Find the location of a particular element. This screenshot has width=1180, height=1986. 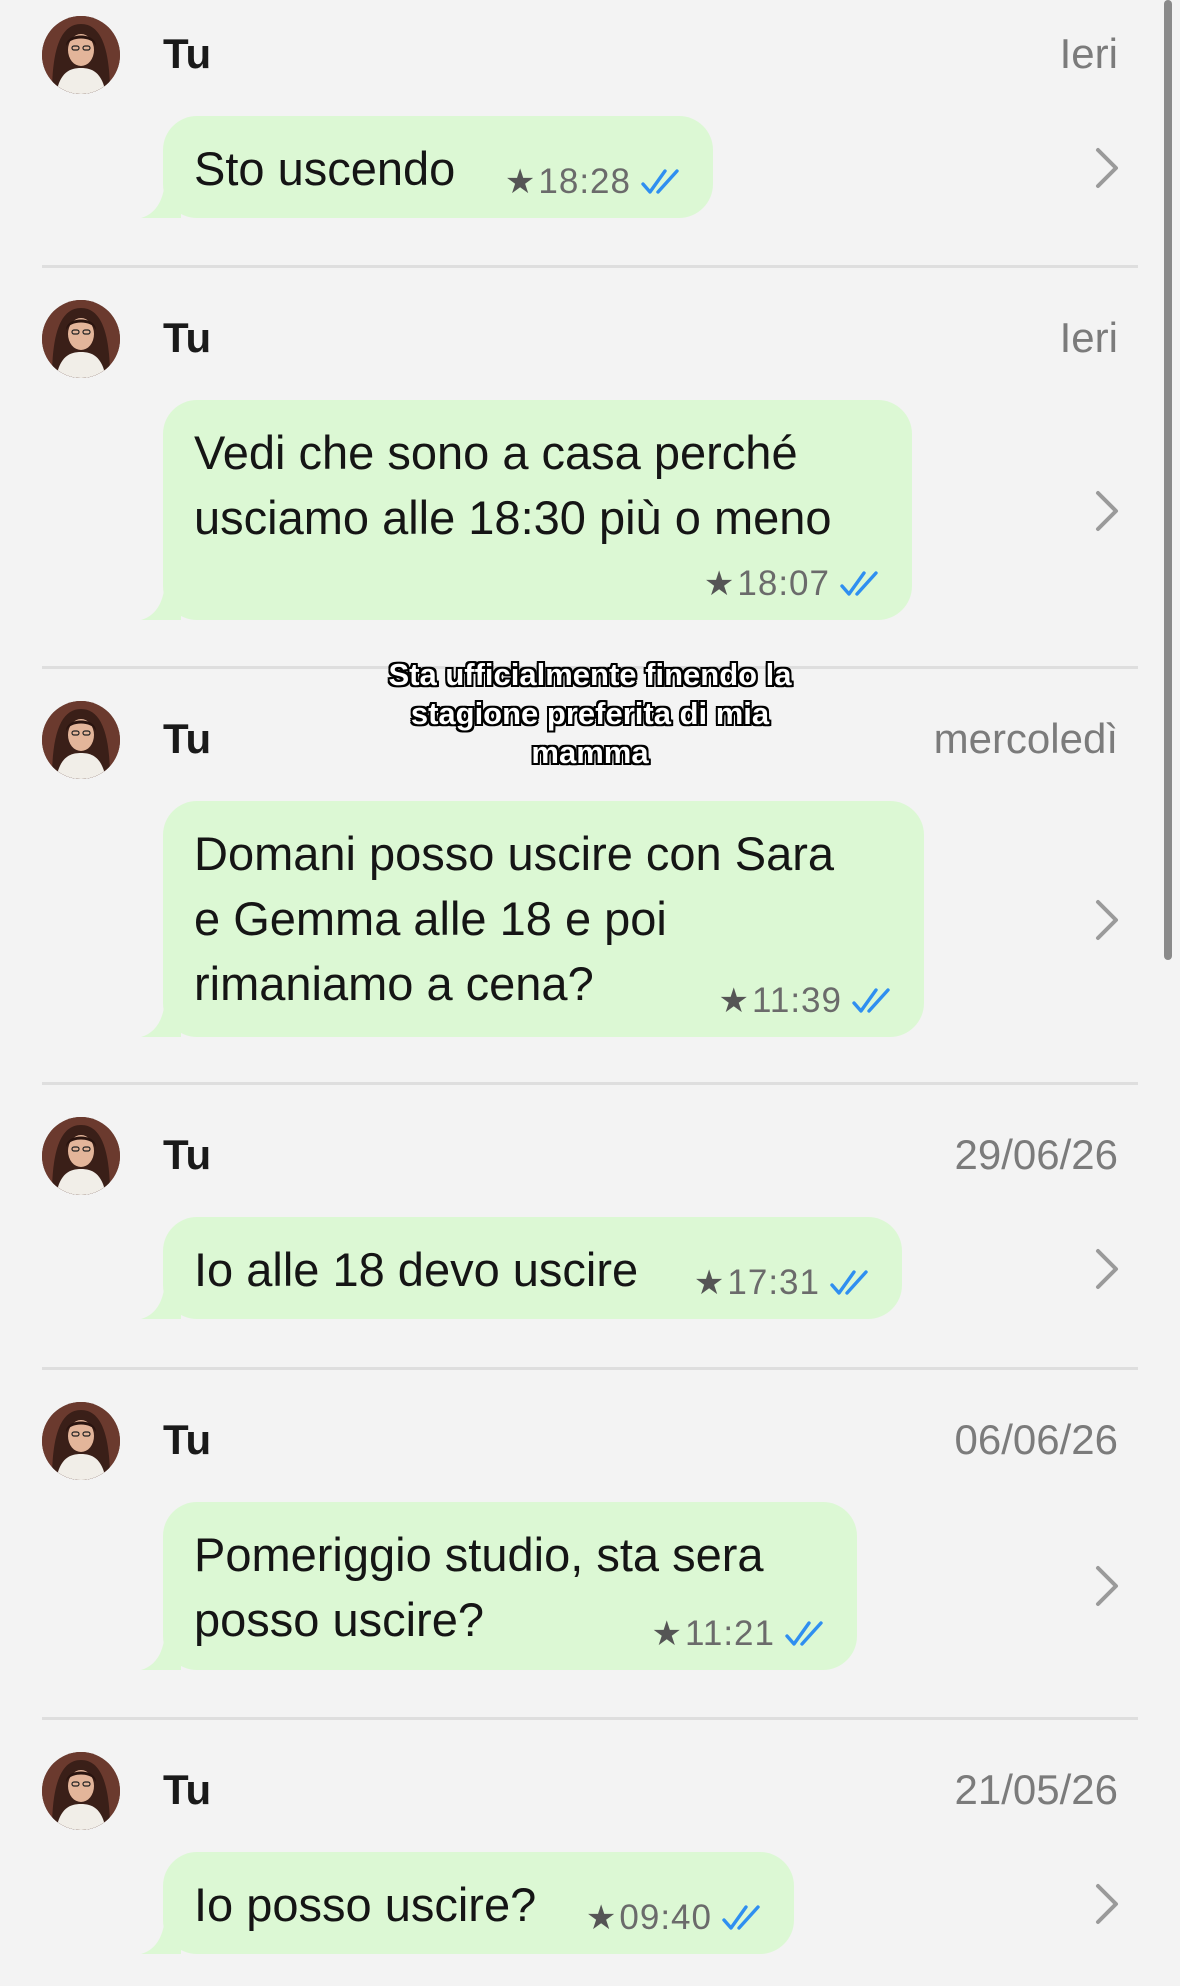

message-time: 18:07 is located at coordinates (783, 583).